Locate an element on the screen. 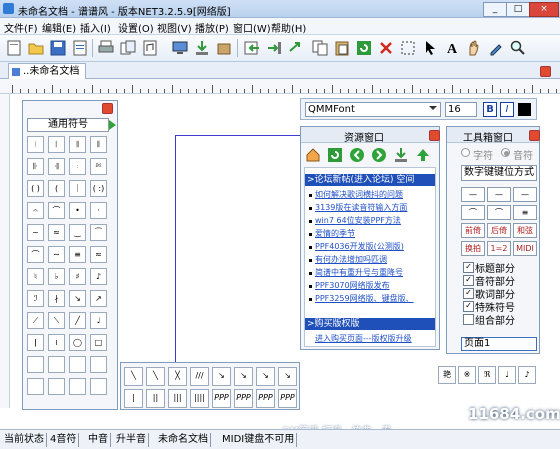  right-symbol-cell: ℜ is located at coordinates (487, 375).